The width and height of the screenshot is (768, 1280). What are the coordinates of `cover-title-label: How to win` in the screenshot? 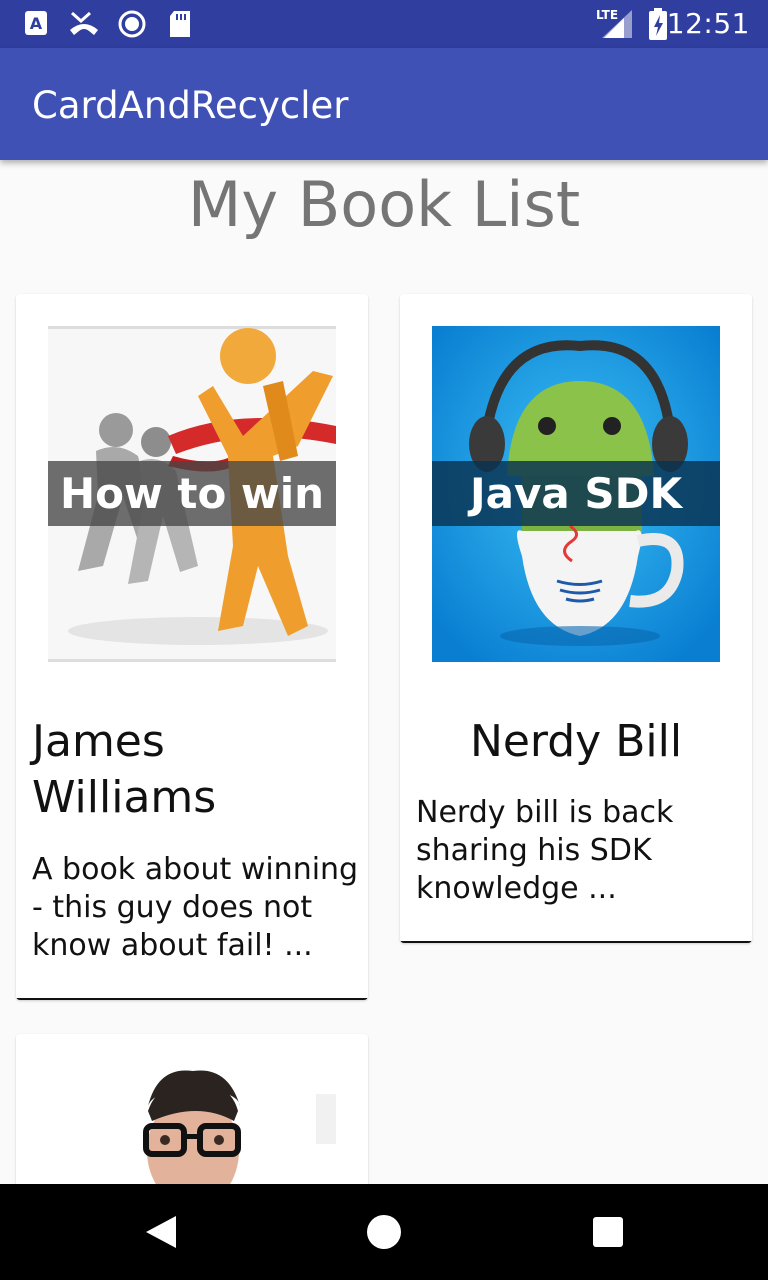 It's located at (192, 493).